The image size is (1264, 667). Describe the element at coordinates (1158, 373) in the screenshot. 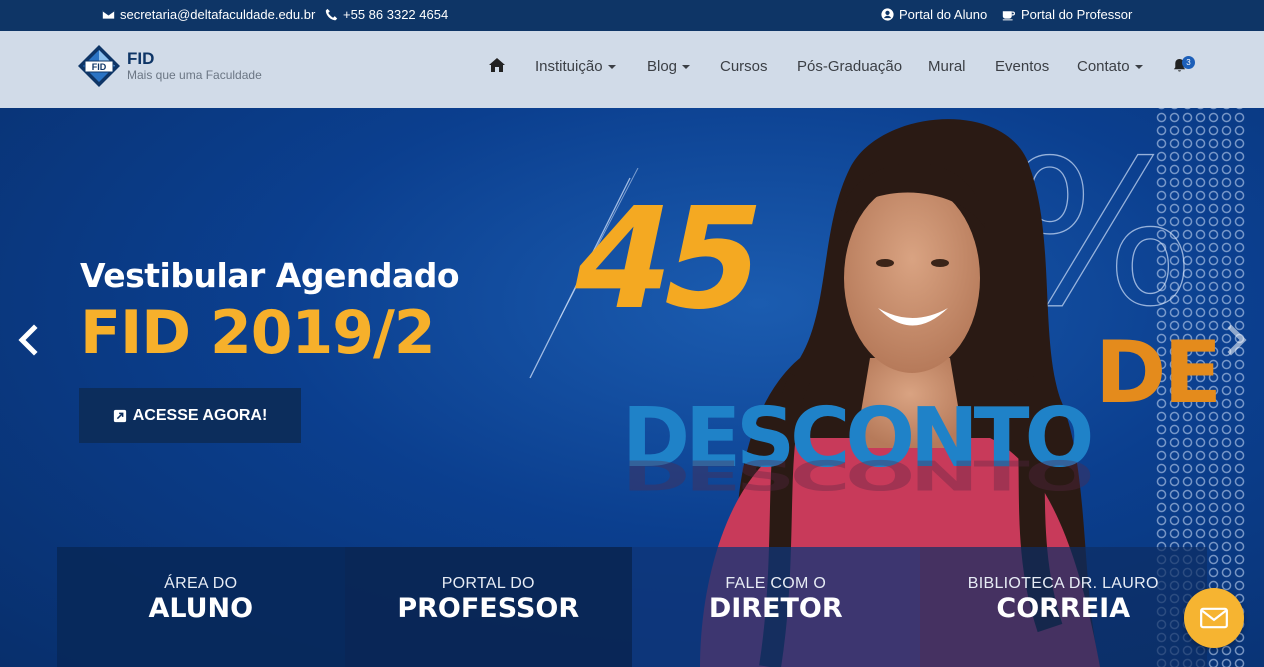

I see `promo-de: DE` at that location.